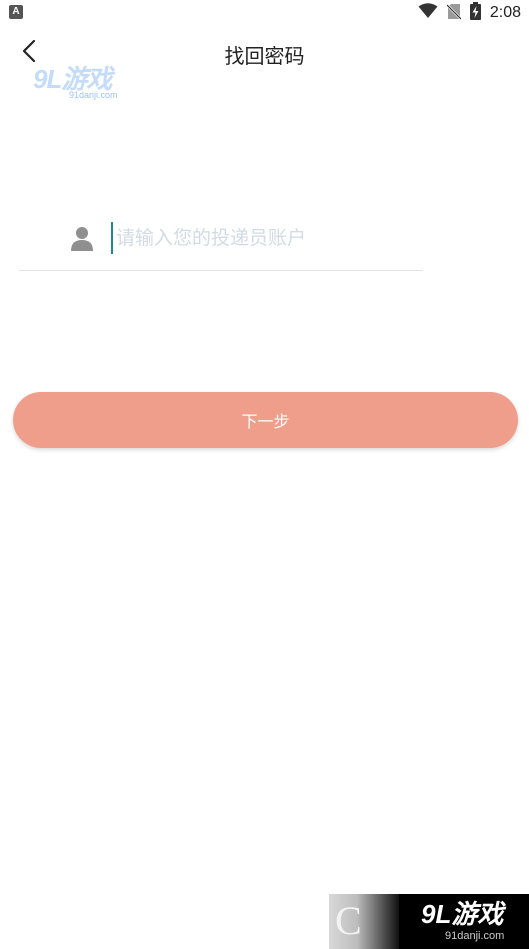  Describe the element at coordinates (475, 936) in the screenshot. I see `watermark-bottom-url: 91danji.com` at that location.